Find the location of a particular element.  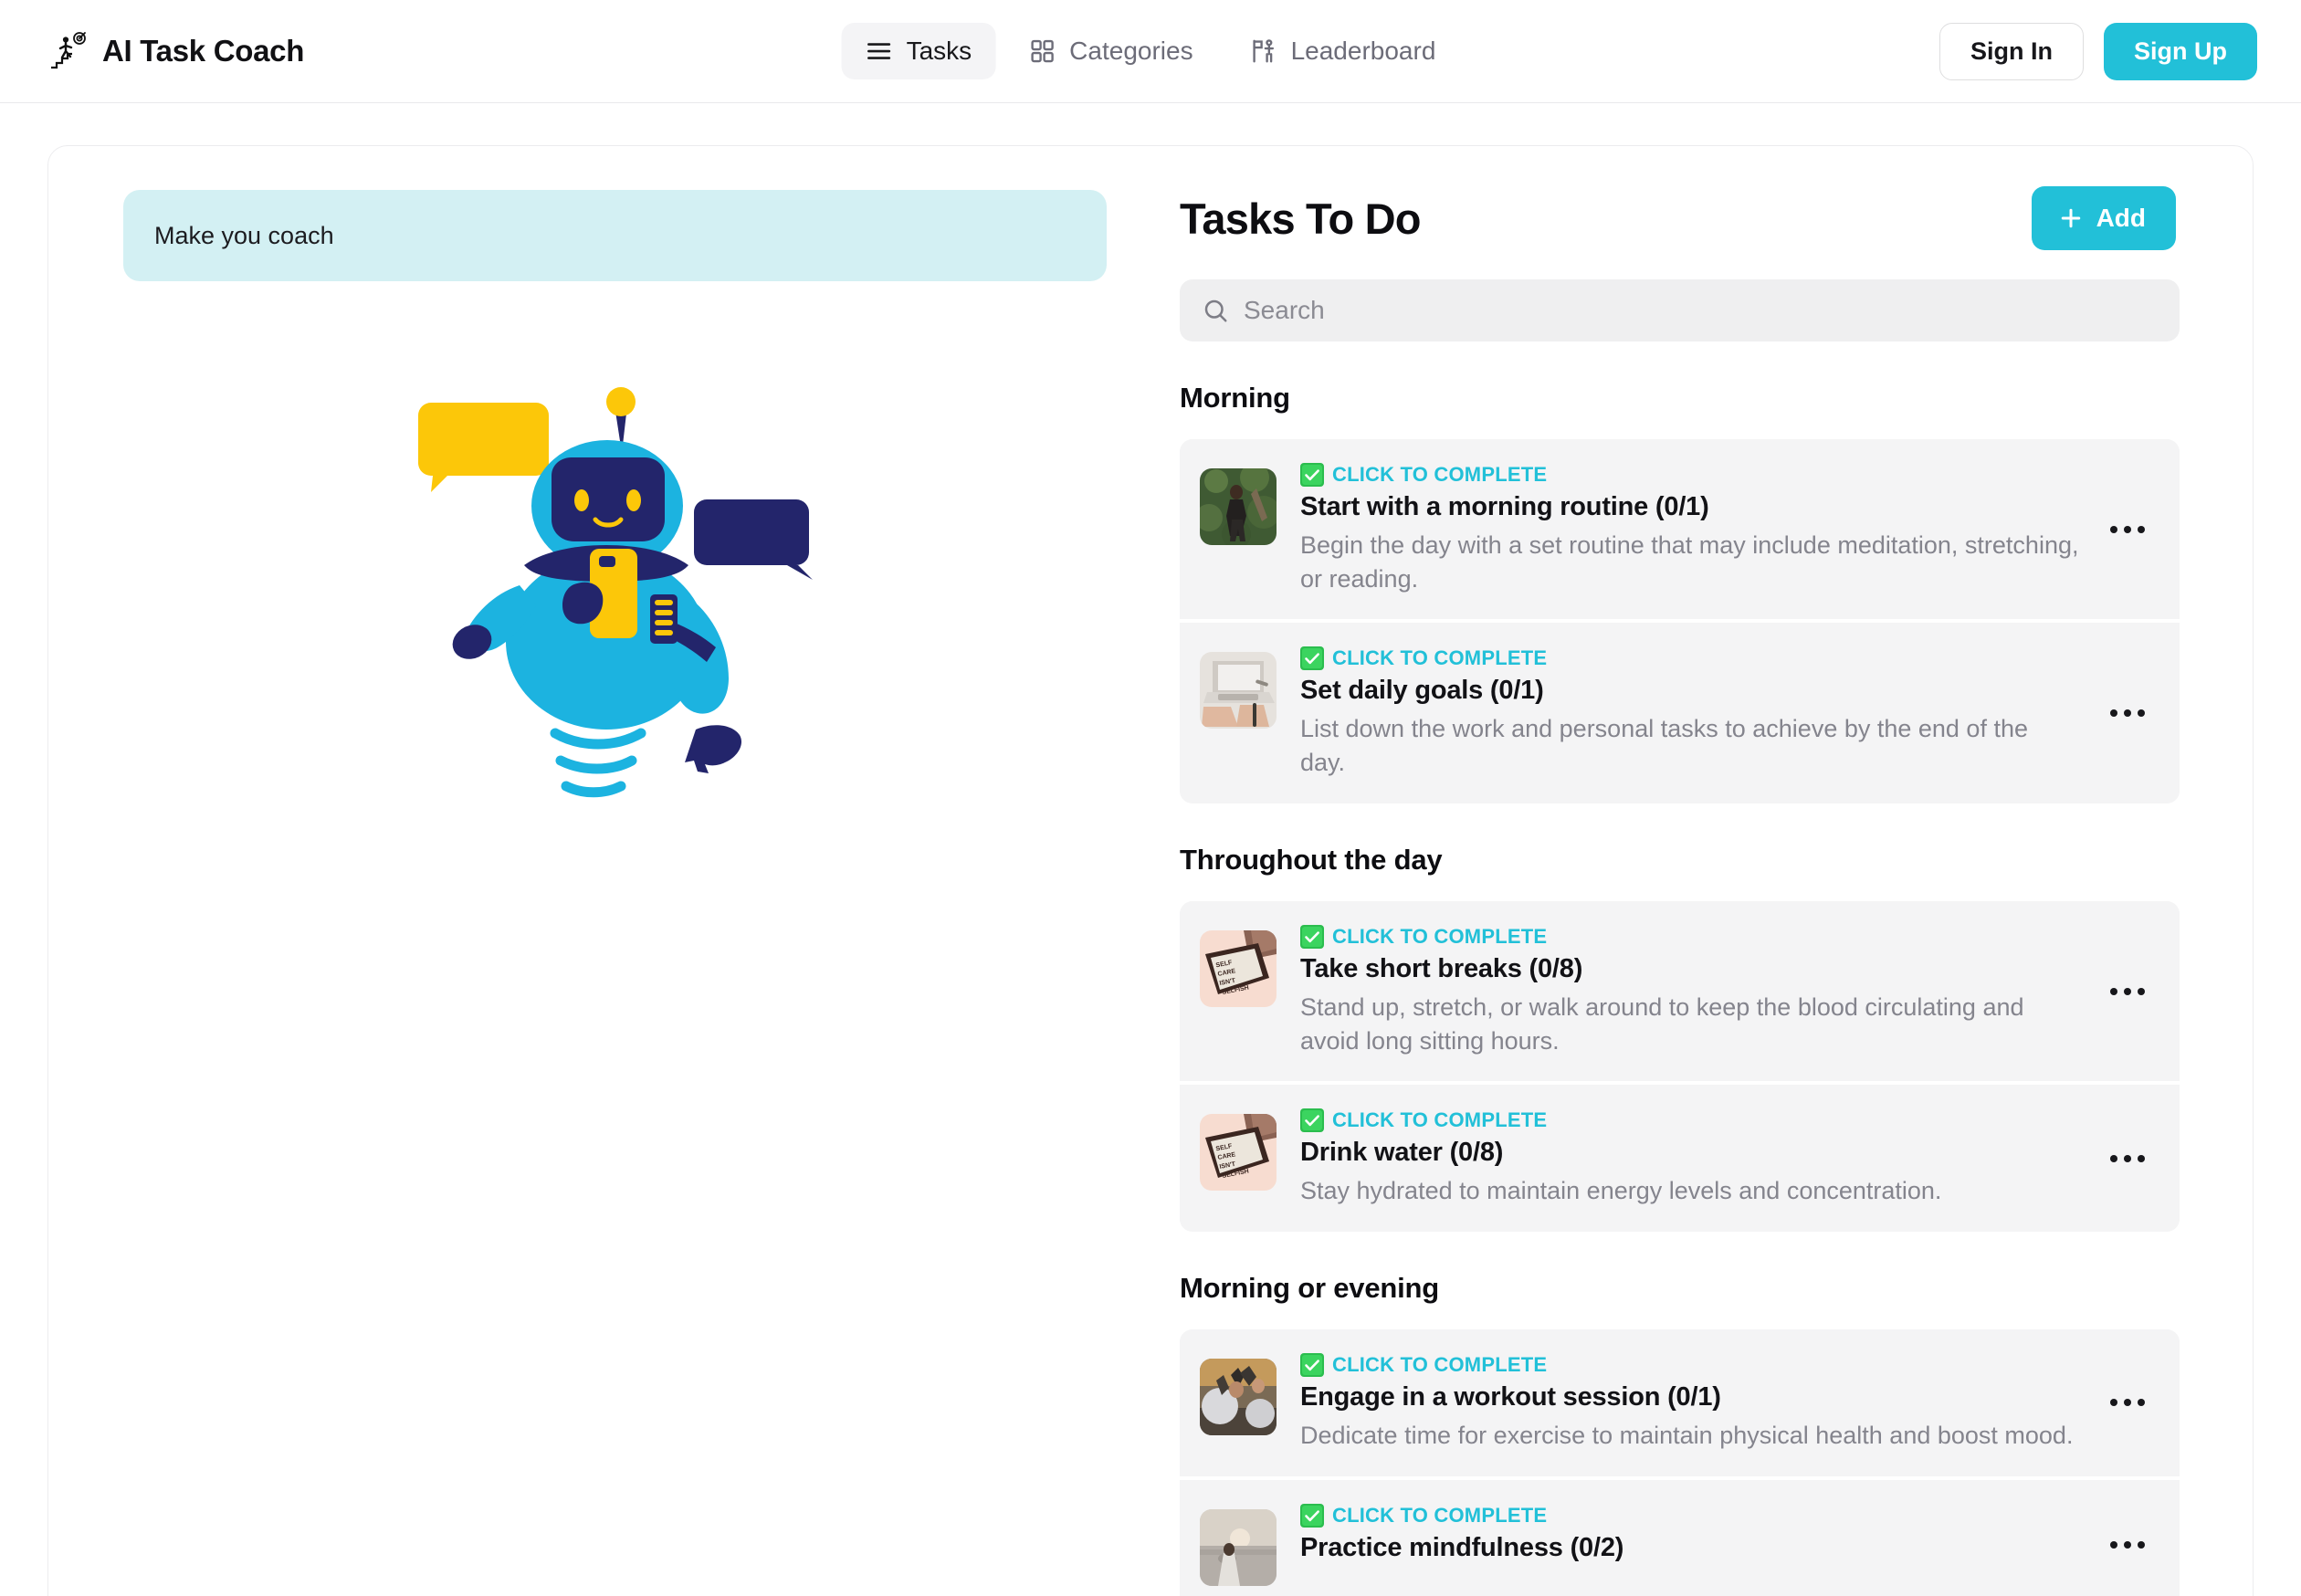

task-thumbnail-forest-stretch is located at coordinates (1238, 506).